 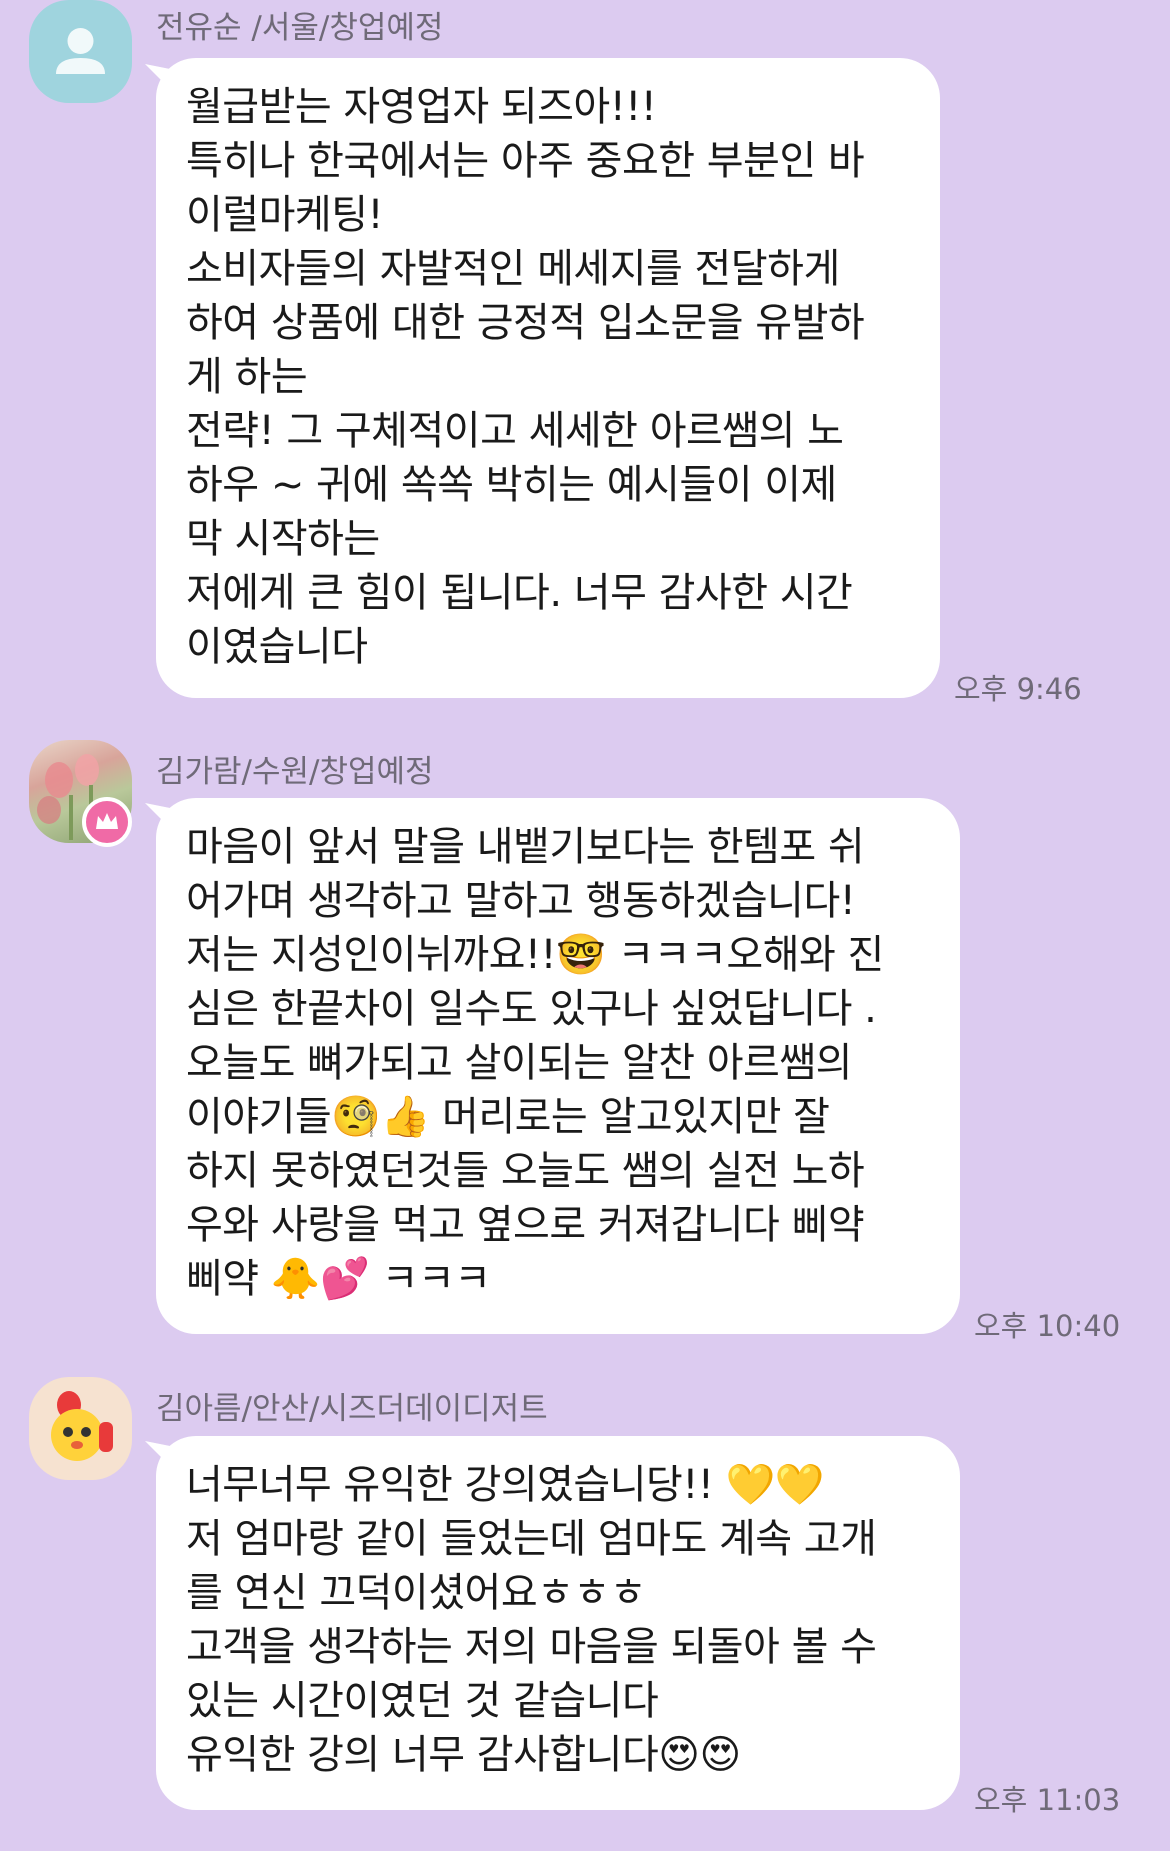 I want to click on message-line: 오늘도 뼈가되고 살이되는 알찬 아르쌤의, so click(x=519, y=1063).